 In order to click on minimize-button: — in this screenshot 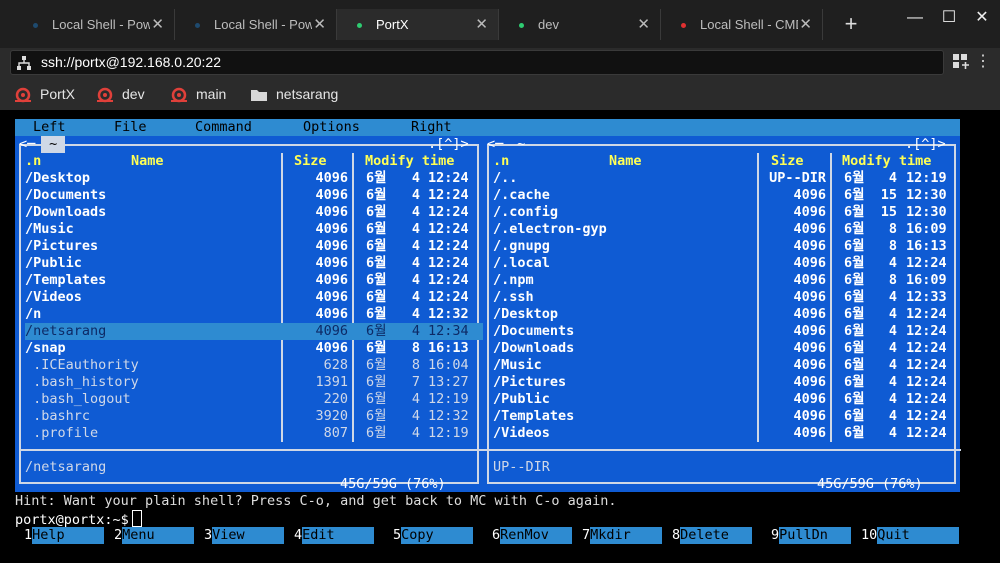, I will do `click(915, 18)`.